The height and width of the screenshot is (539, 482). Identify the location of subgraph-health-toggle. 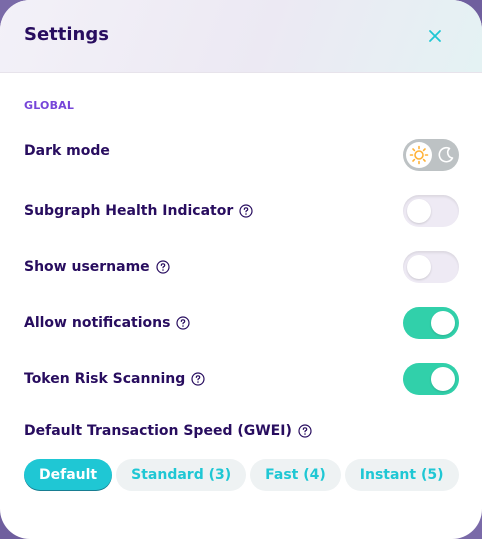
(431, 211).